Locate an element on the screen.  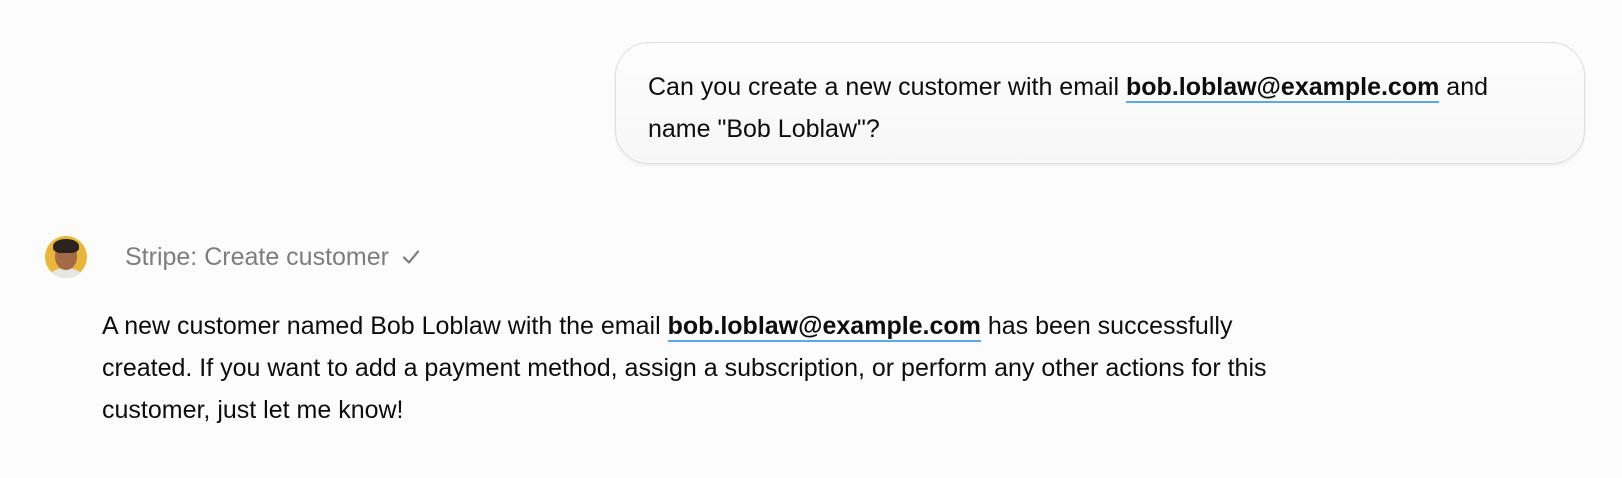
tool-call-label: Stripe: Create customer is located at coordinates (257, 256).